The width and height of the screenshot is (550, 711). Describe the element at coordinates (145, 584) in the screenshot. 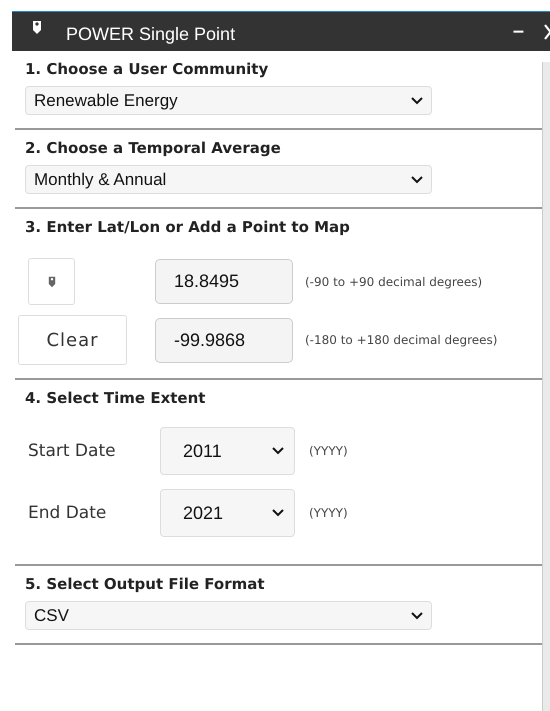

I see `section-heading: 5. Select Output File Format` at that location.